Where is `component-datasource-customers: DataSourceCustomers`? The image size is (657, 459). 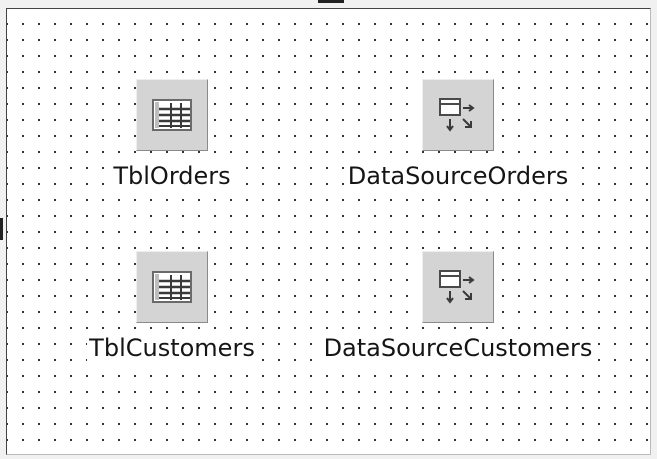 component-datasource-customers: DataSourceCustomers is located at coordinates (458, 307).